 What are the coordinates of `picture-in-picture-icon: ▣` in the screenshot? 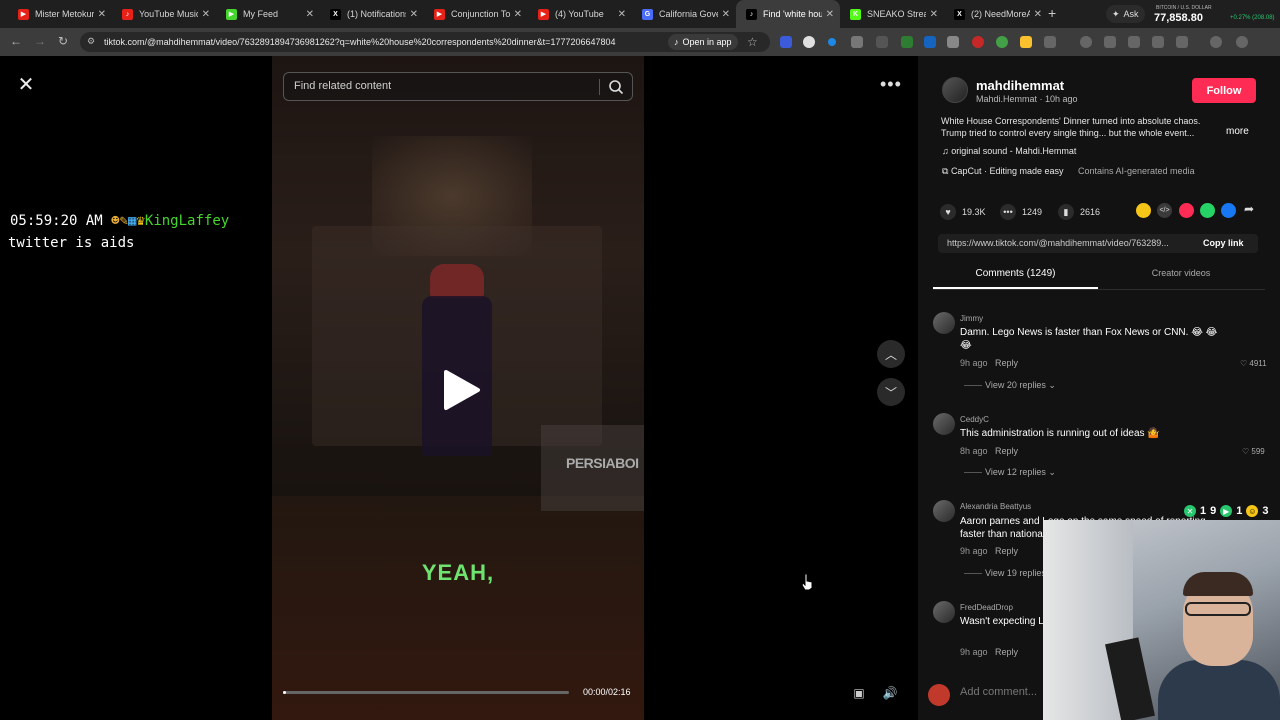 It's located at (859, 693).